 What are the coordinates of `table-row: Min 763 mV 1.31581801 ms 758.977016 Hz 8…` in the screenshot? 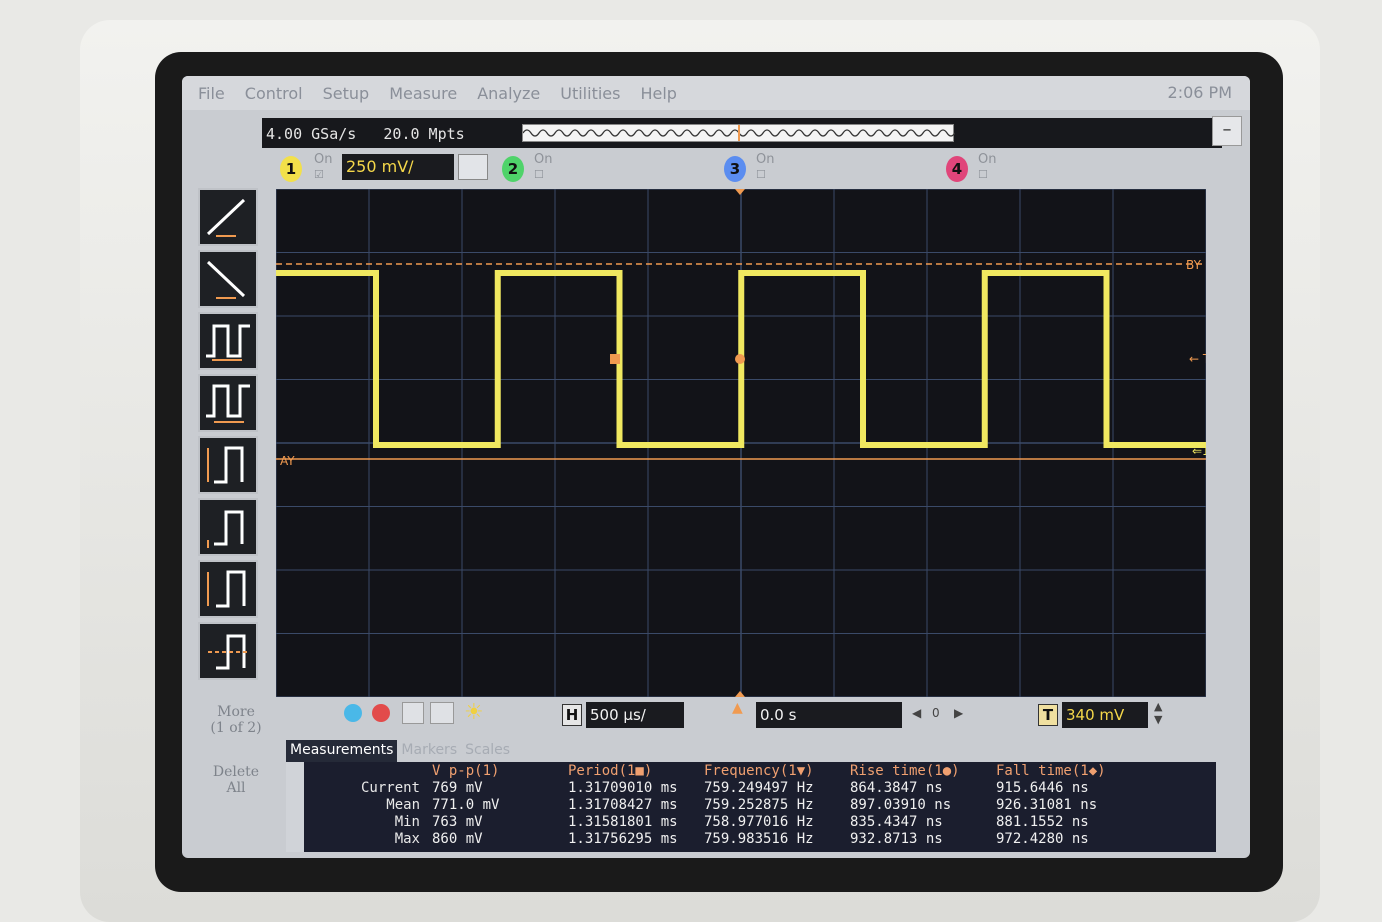 It's located at (718, 821).